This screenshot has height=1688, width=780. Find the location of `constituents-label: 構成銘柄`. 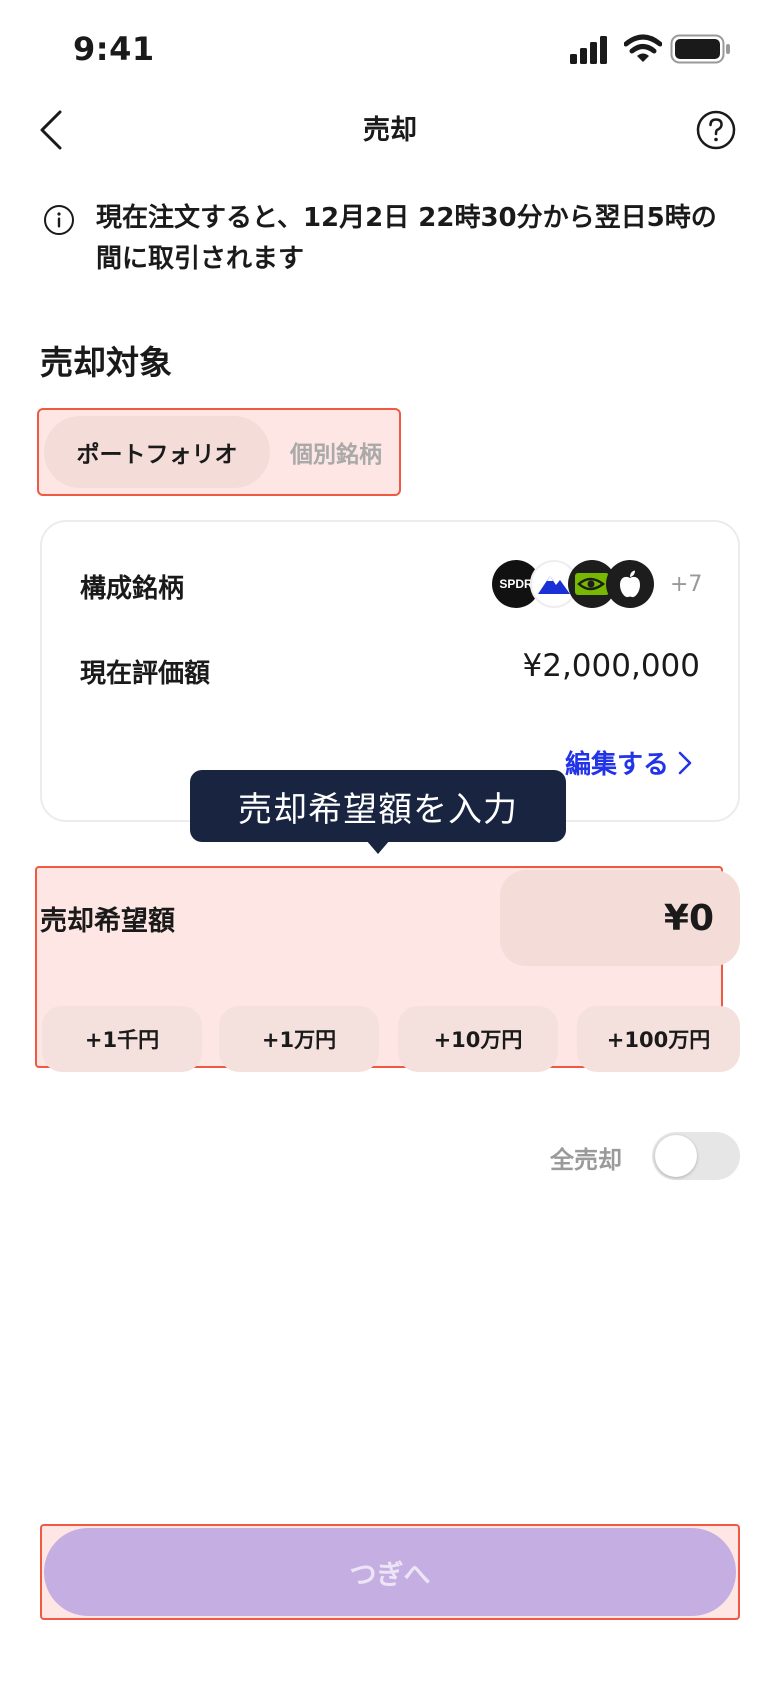

constituents-label: 構成銘柄 is located at coordinates (132, 589).